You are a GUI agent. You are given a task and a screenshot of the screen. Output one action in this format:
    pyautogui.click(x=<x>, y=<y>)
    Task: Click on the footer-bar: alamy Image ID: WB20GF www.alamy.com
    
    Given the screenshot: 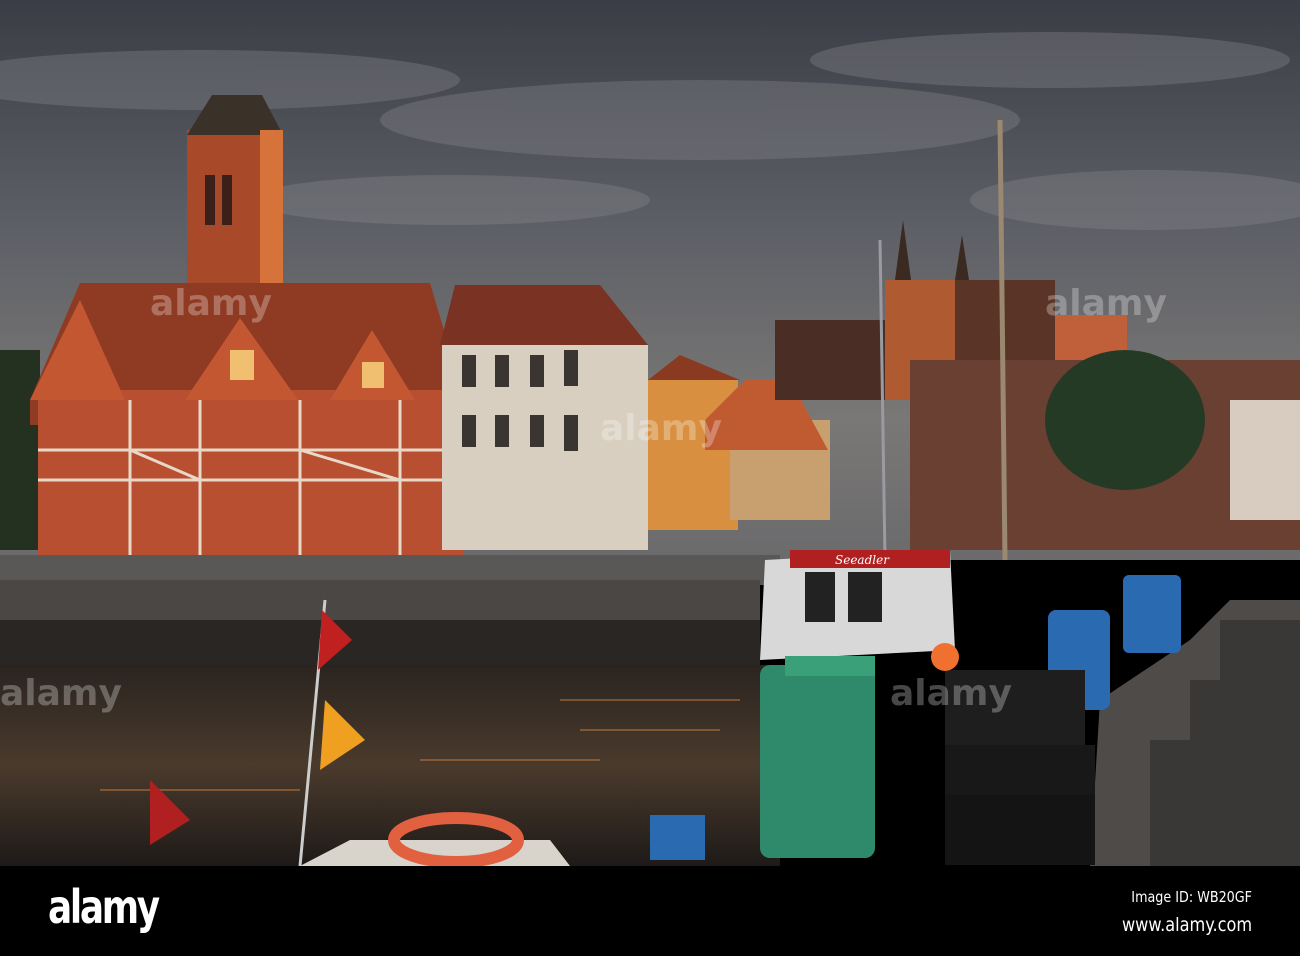 What is the action you would take?
    pyautogui.click(x=650, y=911)
    